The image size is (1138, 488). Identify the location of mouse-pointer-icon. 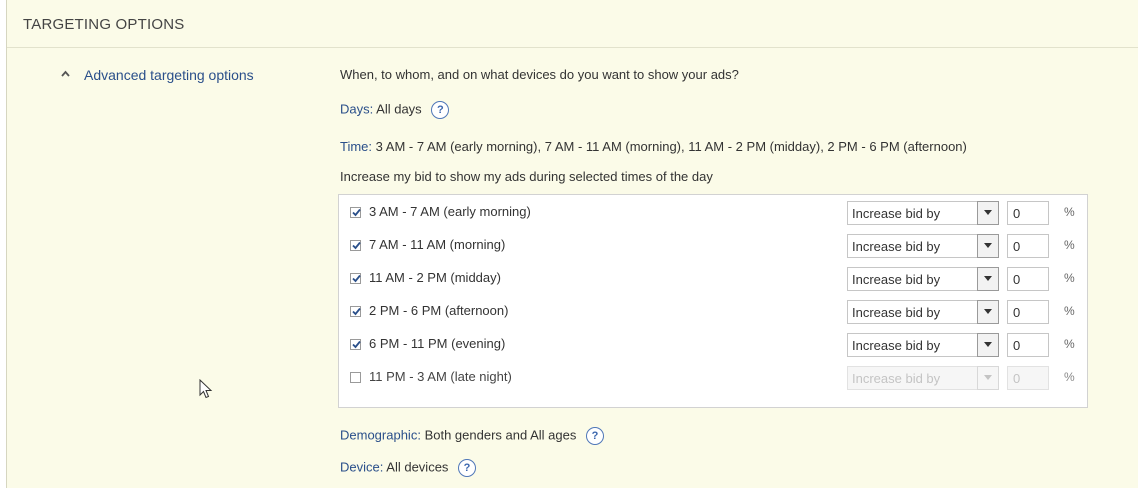
(206, 391).